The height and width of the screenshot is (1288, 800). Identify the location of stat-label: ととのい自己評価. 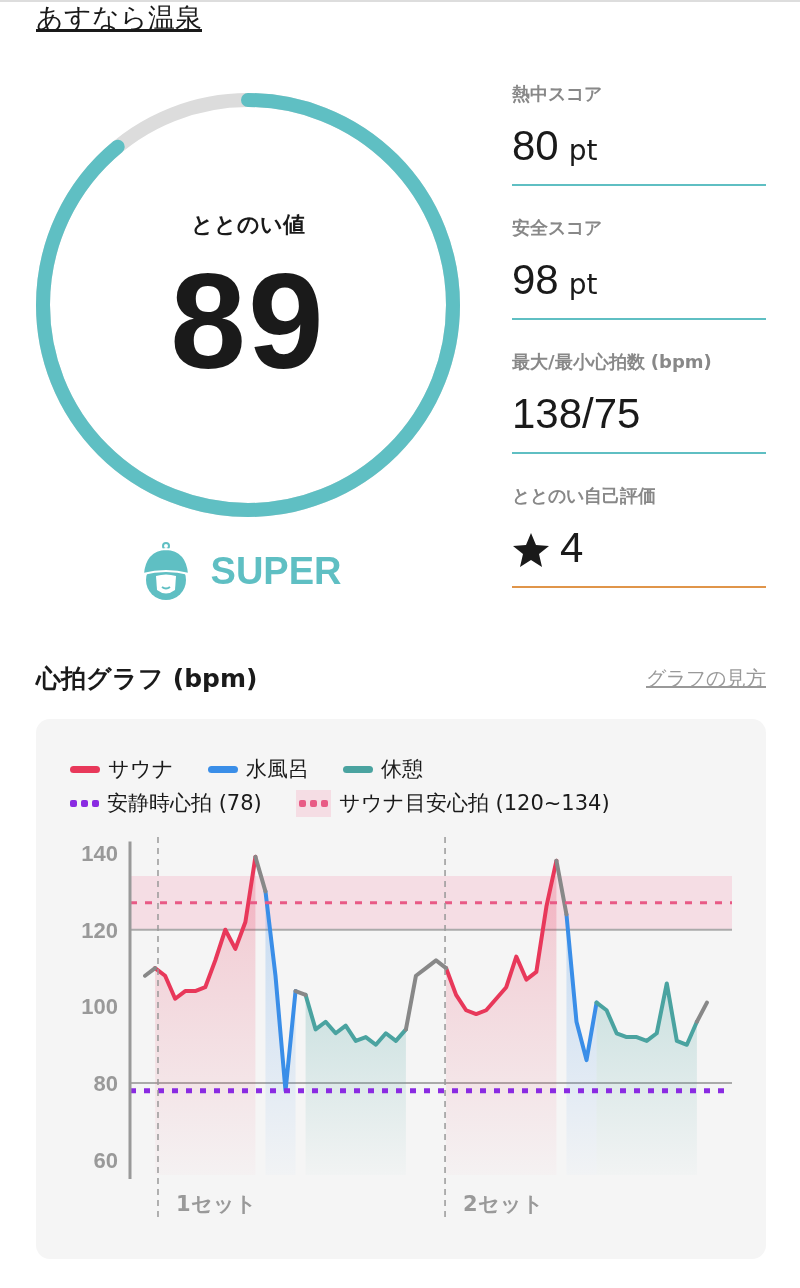
(584, 496).